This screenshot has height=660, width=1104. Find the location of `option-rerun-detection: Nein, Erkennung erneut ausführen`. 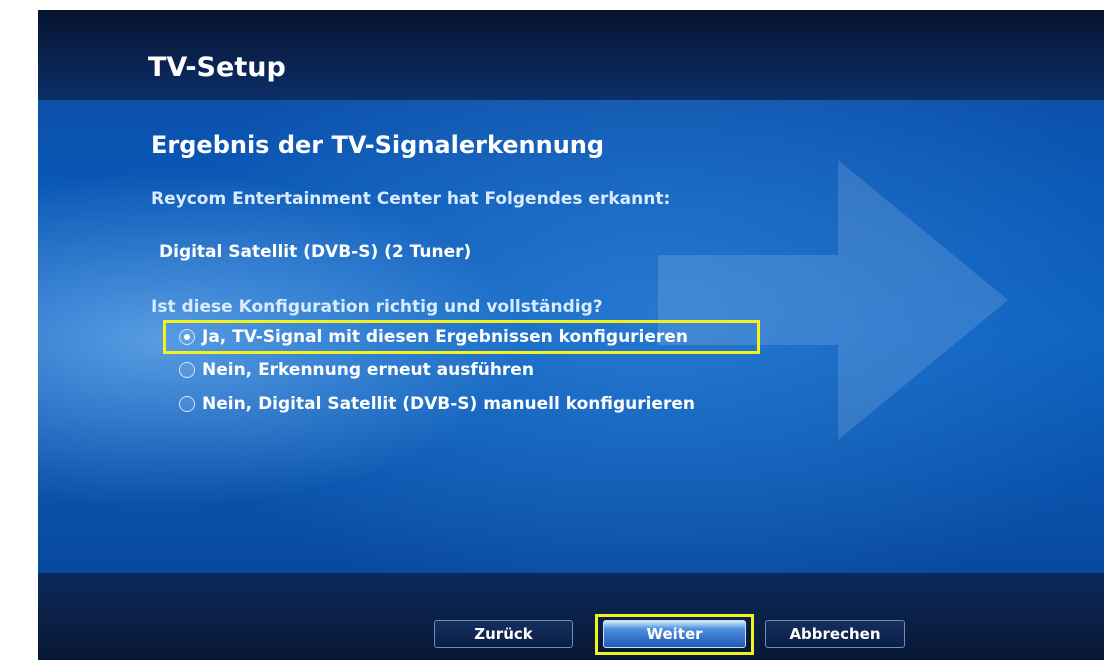

option-rerun-detection: Nein, Erkennung erneut ausführen is located at coordinates (356, 370).